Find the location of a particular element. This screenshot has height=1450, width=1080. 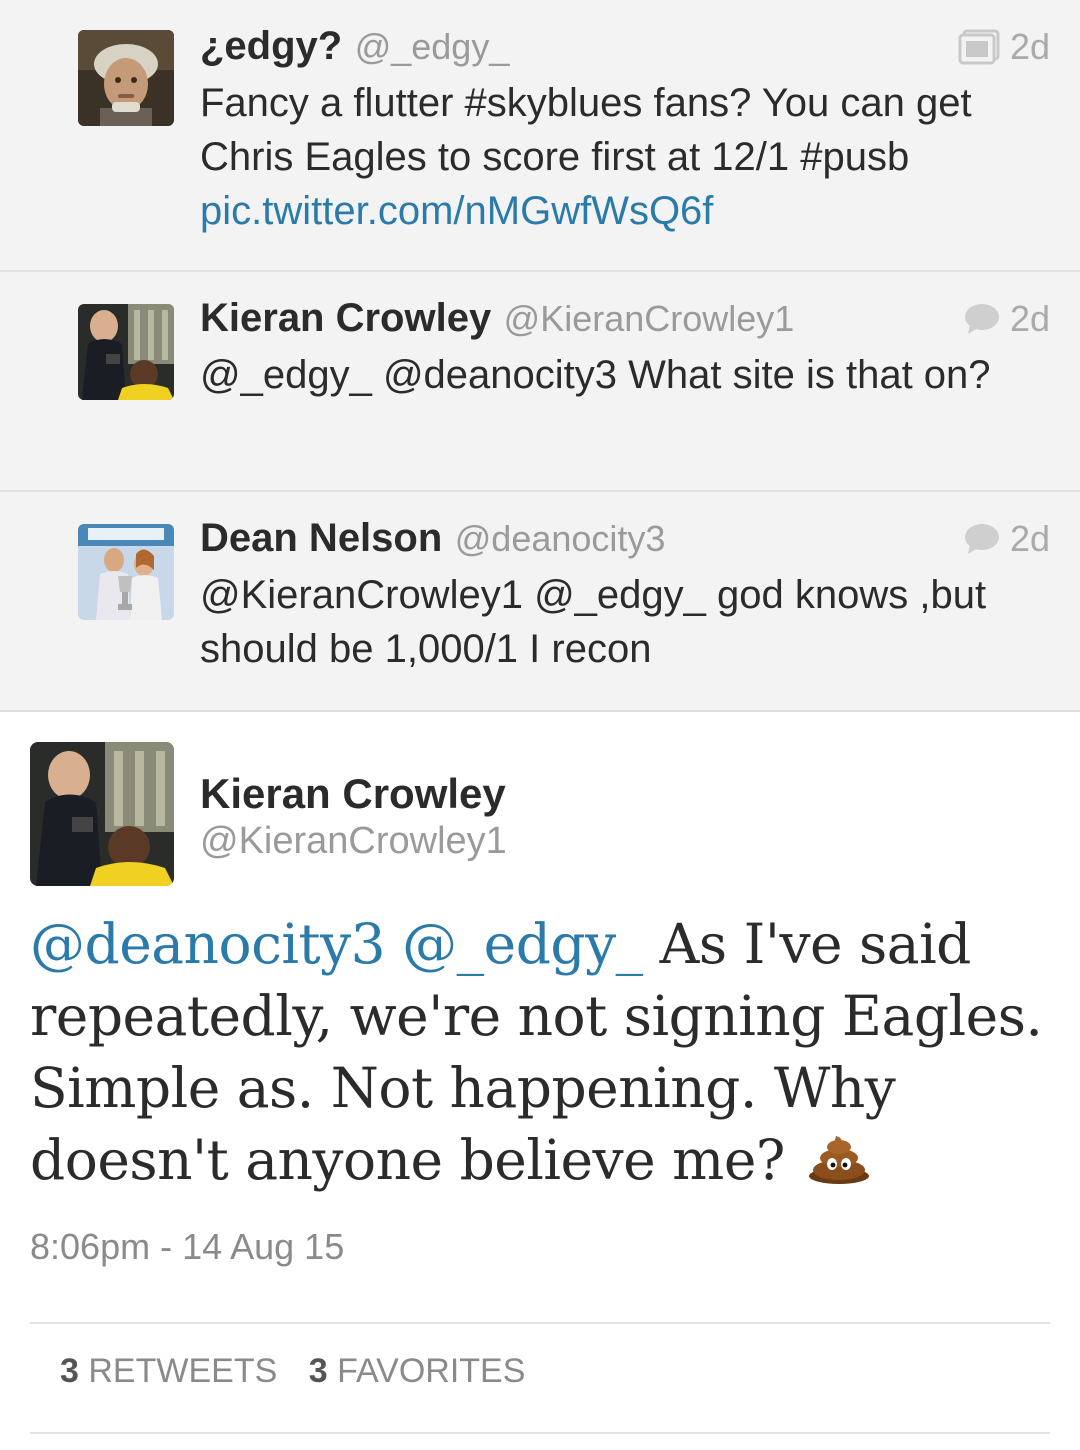

mention-edgy: @_edgy_ is located at coordinates (522, 944).